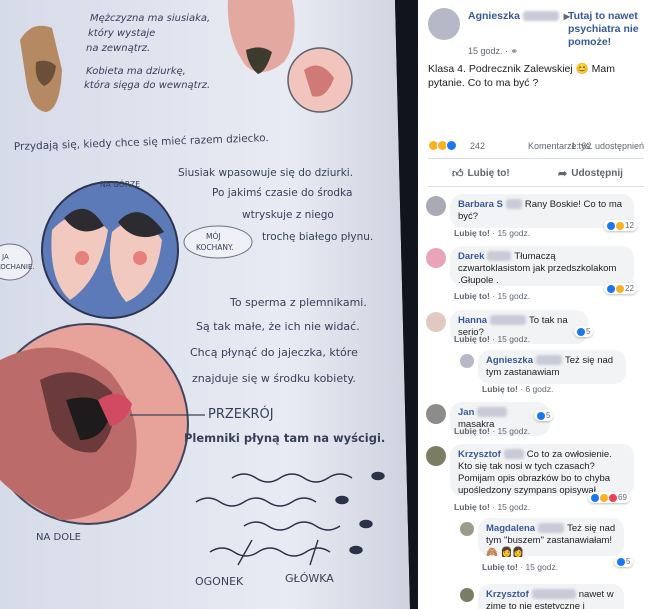  What do you see at coordinates (298, 302) in the screenshot?
I see `body-text-s1: To sperma z plemnikami.` at bounding box center [298, 302].